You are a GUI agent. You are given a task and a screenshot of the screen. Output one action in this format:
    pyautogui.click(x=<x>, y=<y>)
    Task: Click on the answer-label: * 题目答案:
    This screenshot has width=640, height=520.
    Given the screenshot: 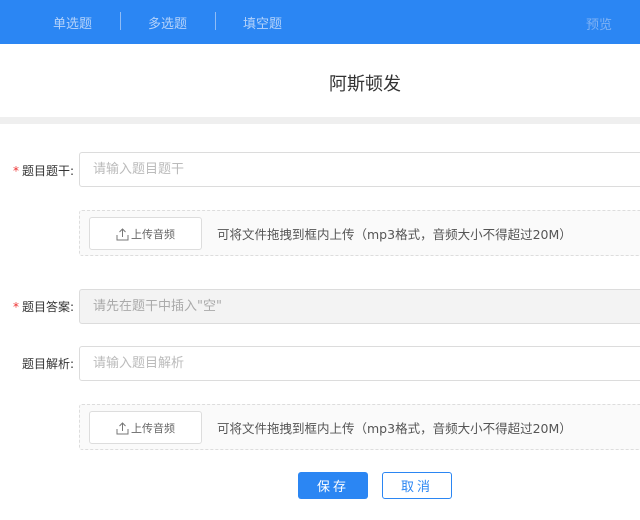 What is the action you would take?
    pyautogui.click(x=37, y=306)
    